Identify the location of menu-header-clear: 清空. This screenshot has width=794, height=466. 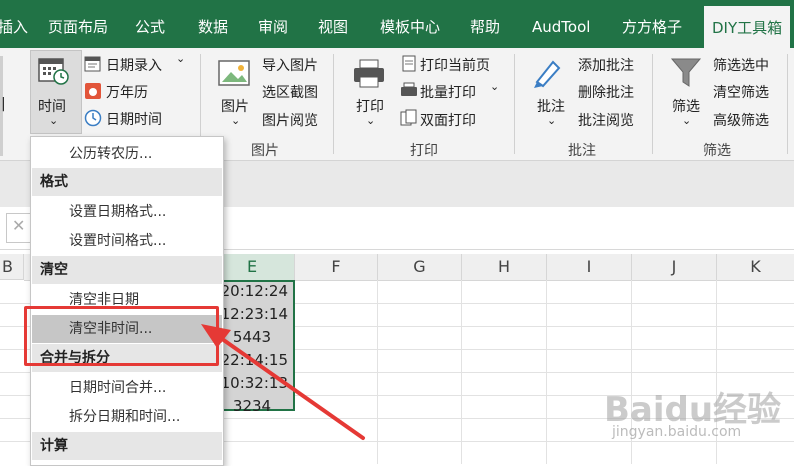
(127, 270).